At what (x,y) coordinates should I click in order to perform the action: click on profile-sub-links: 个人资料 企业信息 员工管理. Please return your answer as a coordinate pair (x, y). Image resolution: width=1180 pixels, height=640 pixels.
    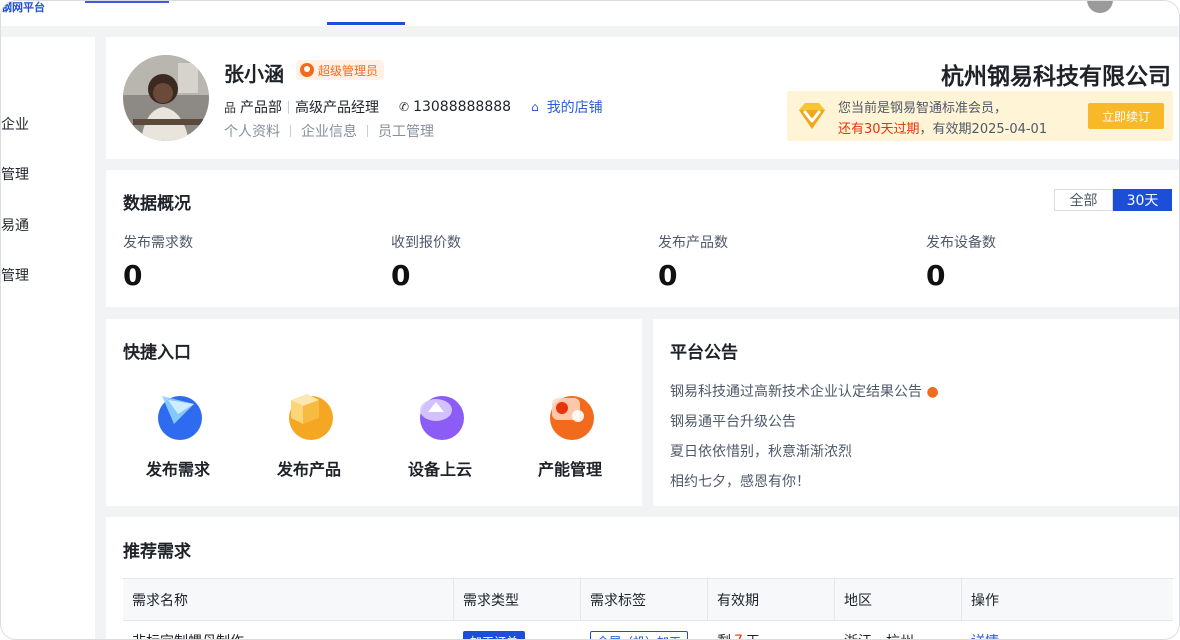
    Looking at the image, I should click on (329, 131).